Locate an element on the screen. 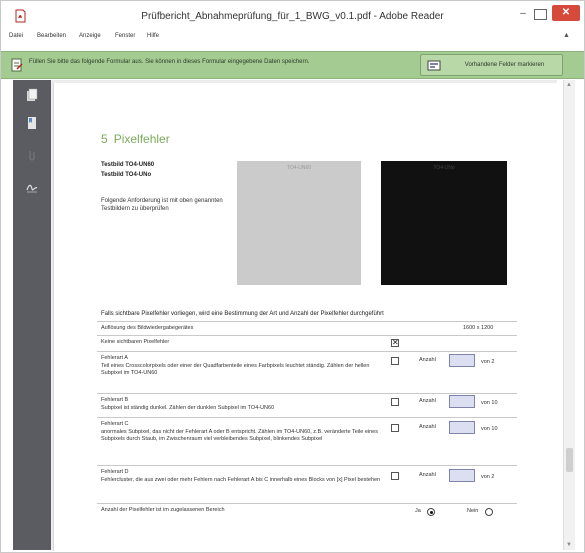 The width and height of the screenshot is (585, 553). row-label: Auflösung des Bildwiedergabegerätes is located at coordinates (147, 328).